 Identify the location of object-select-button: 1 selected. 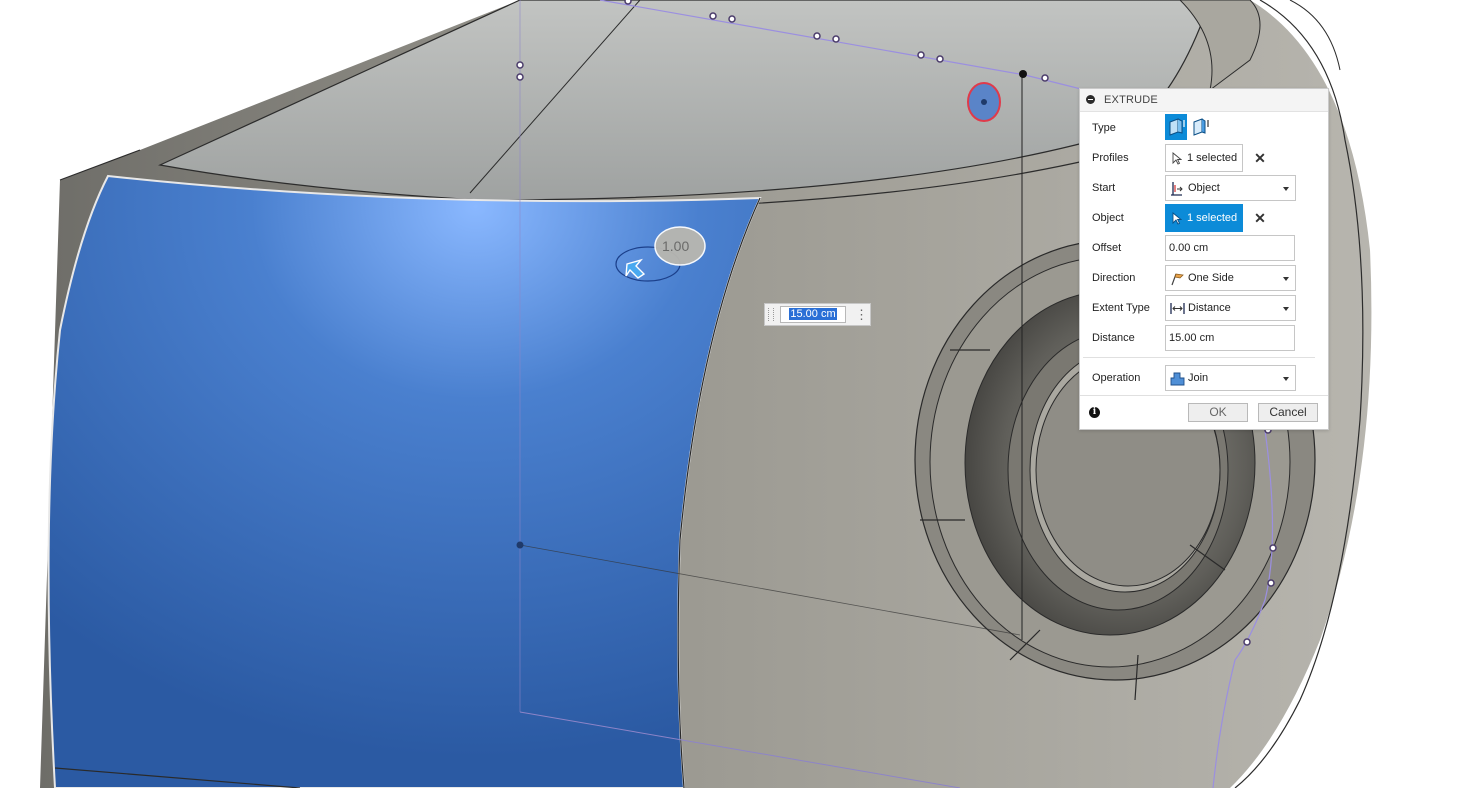
(1204, 218).